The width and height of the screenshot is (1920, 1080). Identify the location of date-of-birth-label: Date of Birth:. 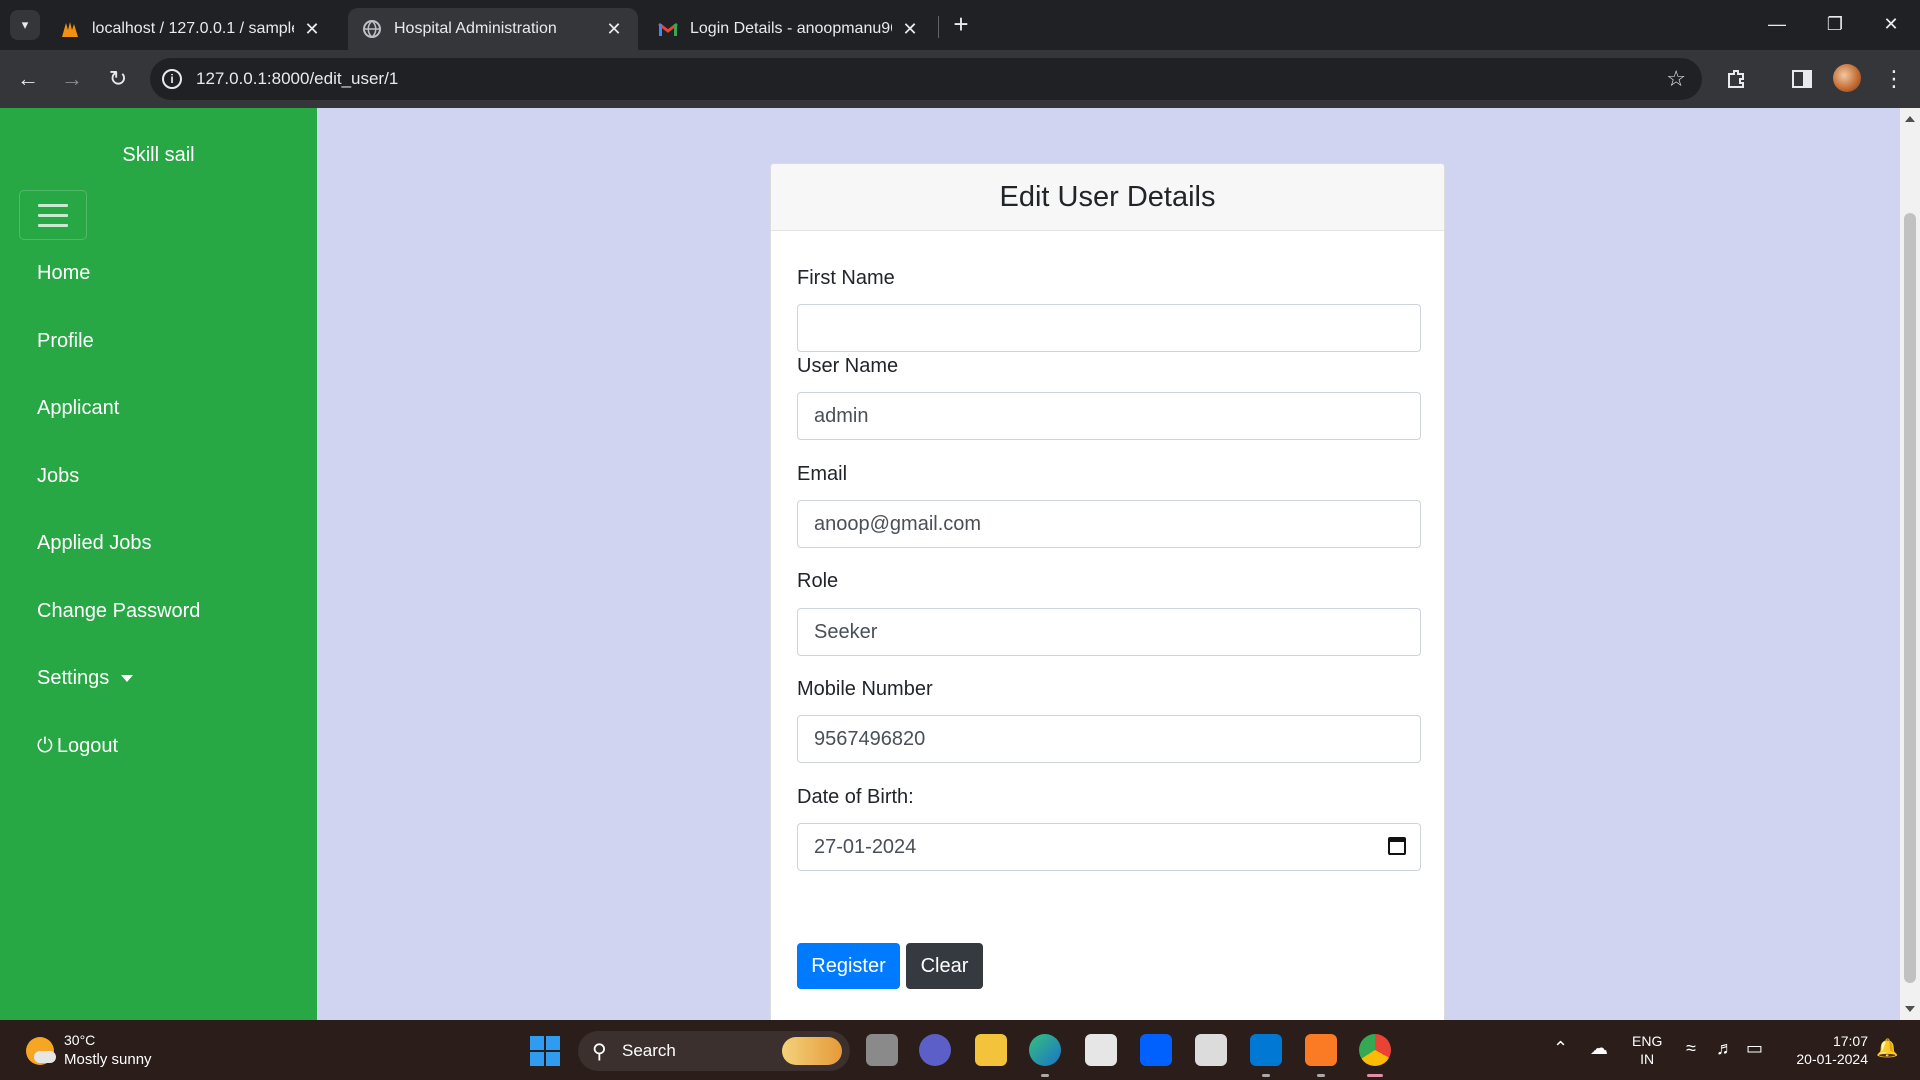
(855, 797).